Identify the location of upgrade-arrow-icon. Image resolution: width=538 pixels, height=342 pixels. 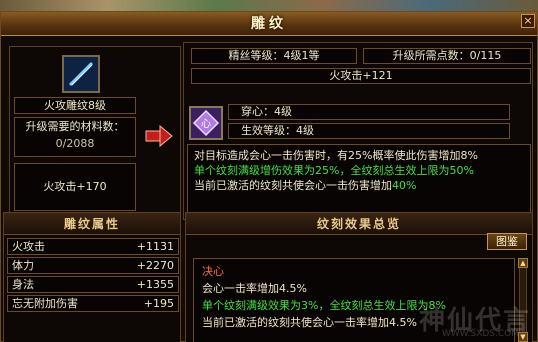
(159, 136).